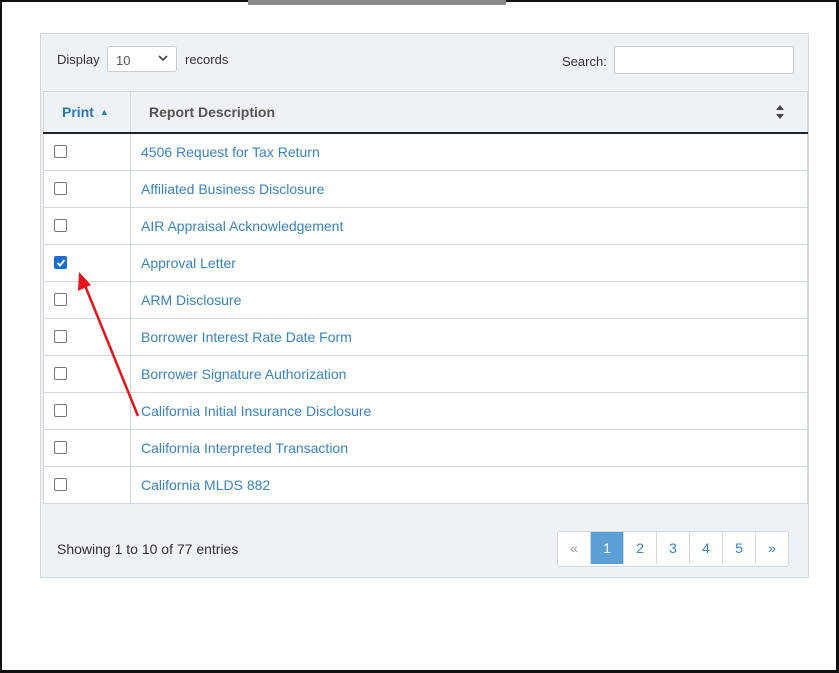 This screenshot has width=839, height=673. I want to click on description-cell: AIR Appraisal Acknowledgement, so click(469, 225).